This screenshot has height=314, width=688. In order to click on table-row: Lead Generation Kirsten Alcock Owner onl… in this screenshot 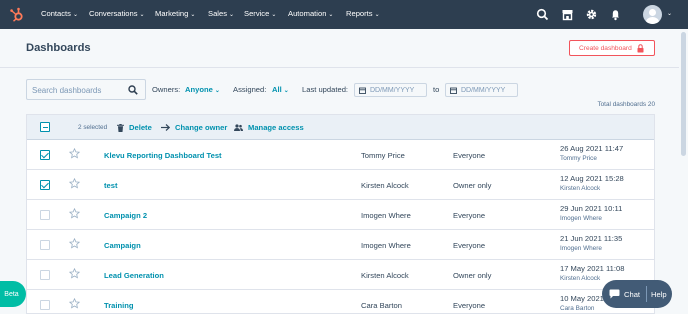, I will do `click(340, 275)`.